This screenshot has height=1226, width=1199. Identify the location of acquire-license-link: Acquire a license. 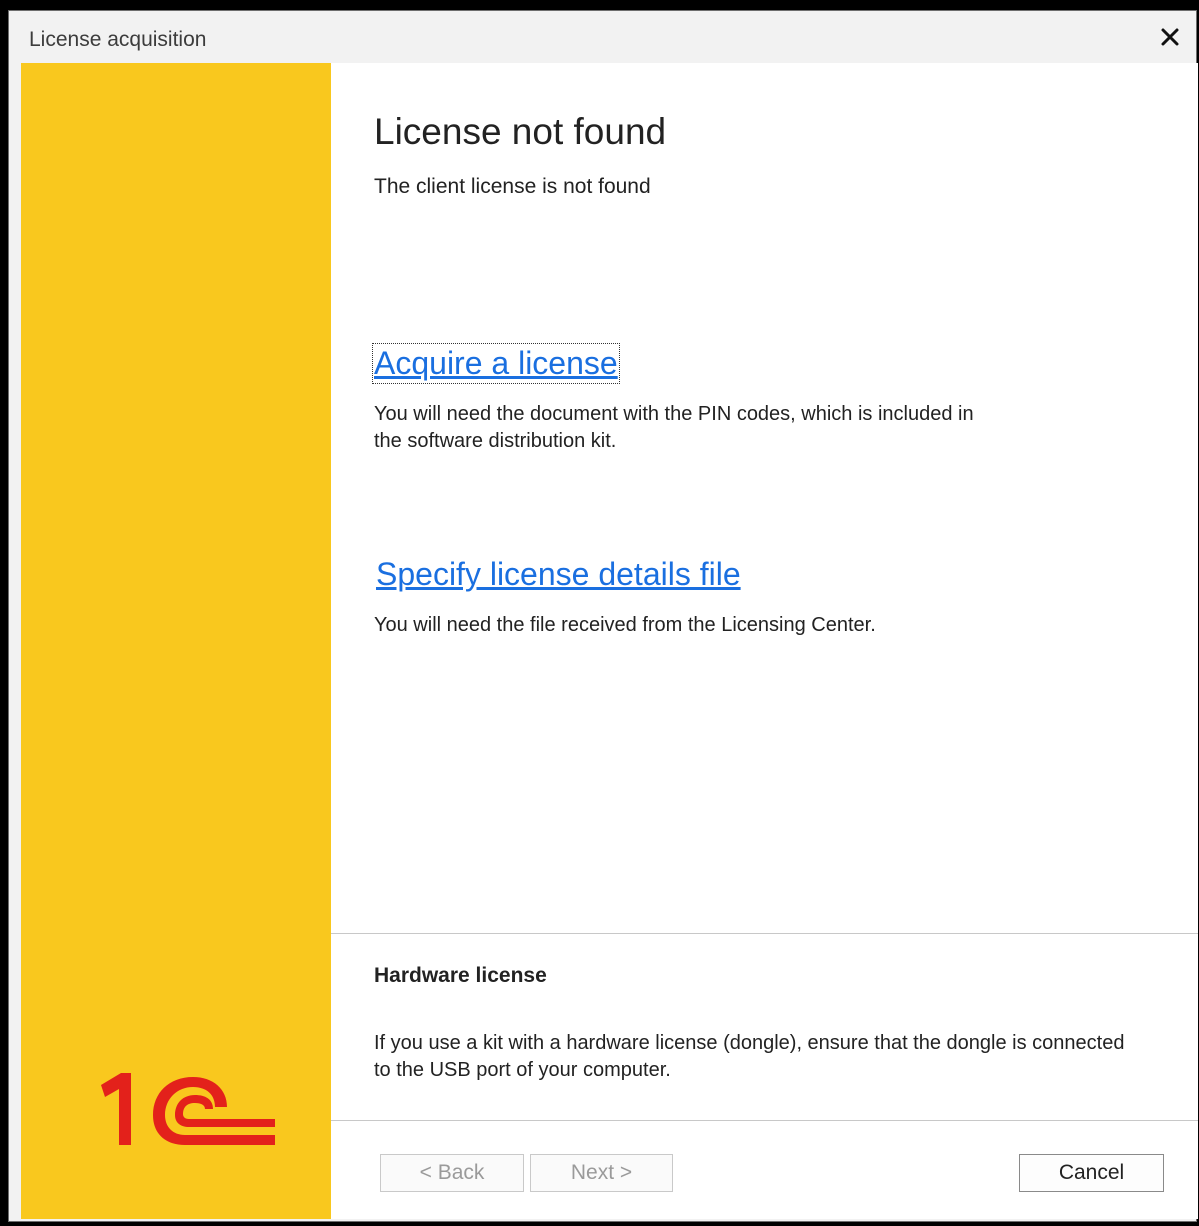
(496, 363).